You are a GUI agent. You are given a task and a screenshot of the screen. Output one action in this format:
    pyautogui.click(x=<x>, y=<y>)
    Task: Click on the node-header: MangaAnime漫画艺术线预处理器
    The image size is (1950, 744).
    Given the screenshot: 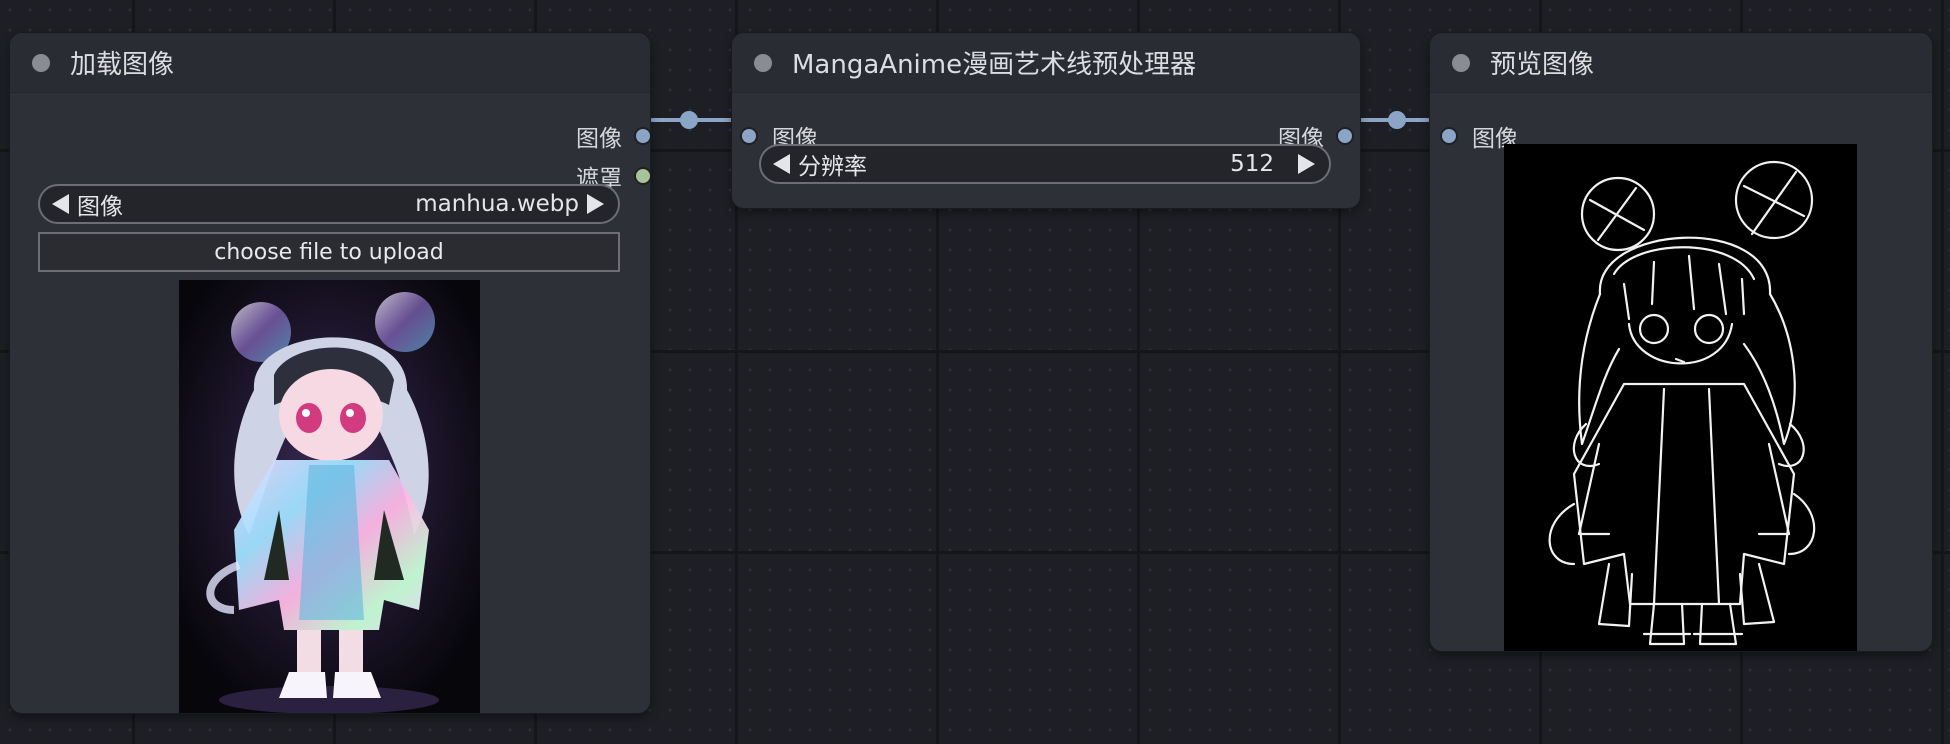 What is the action you would take?
    pyautogui.click(x=1046, y=63)
    